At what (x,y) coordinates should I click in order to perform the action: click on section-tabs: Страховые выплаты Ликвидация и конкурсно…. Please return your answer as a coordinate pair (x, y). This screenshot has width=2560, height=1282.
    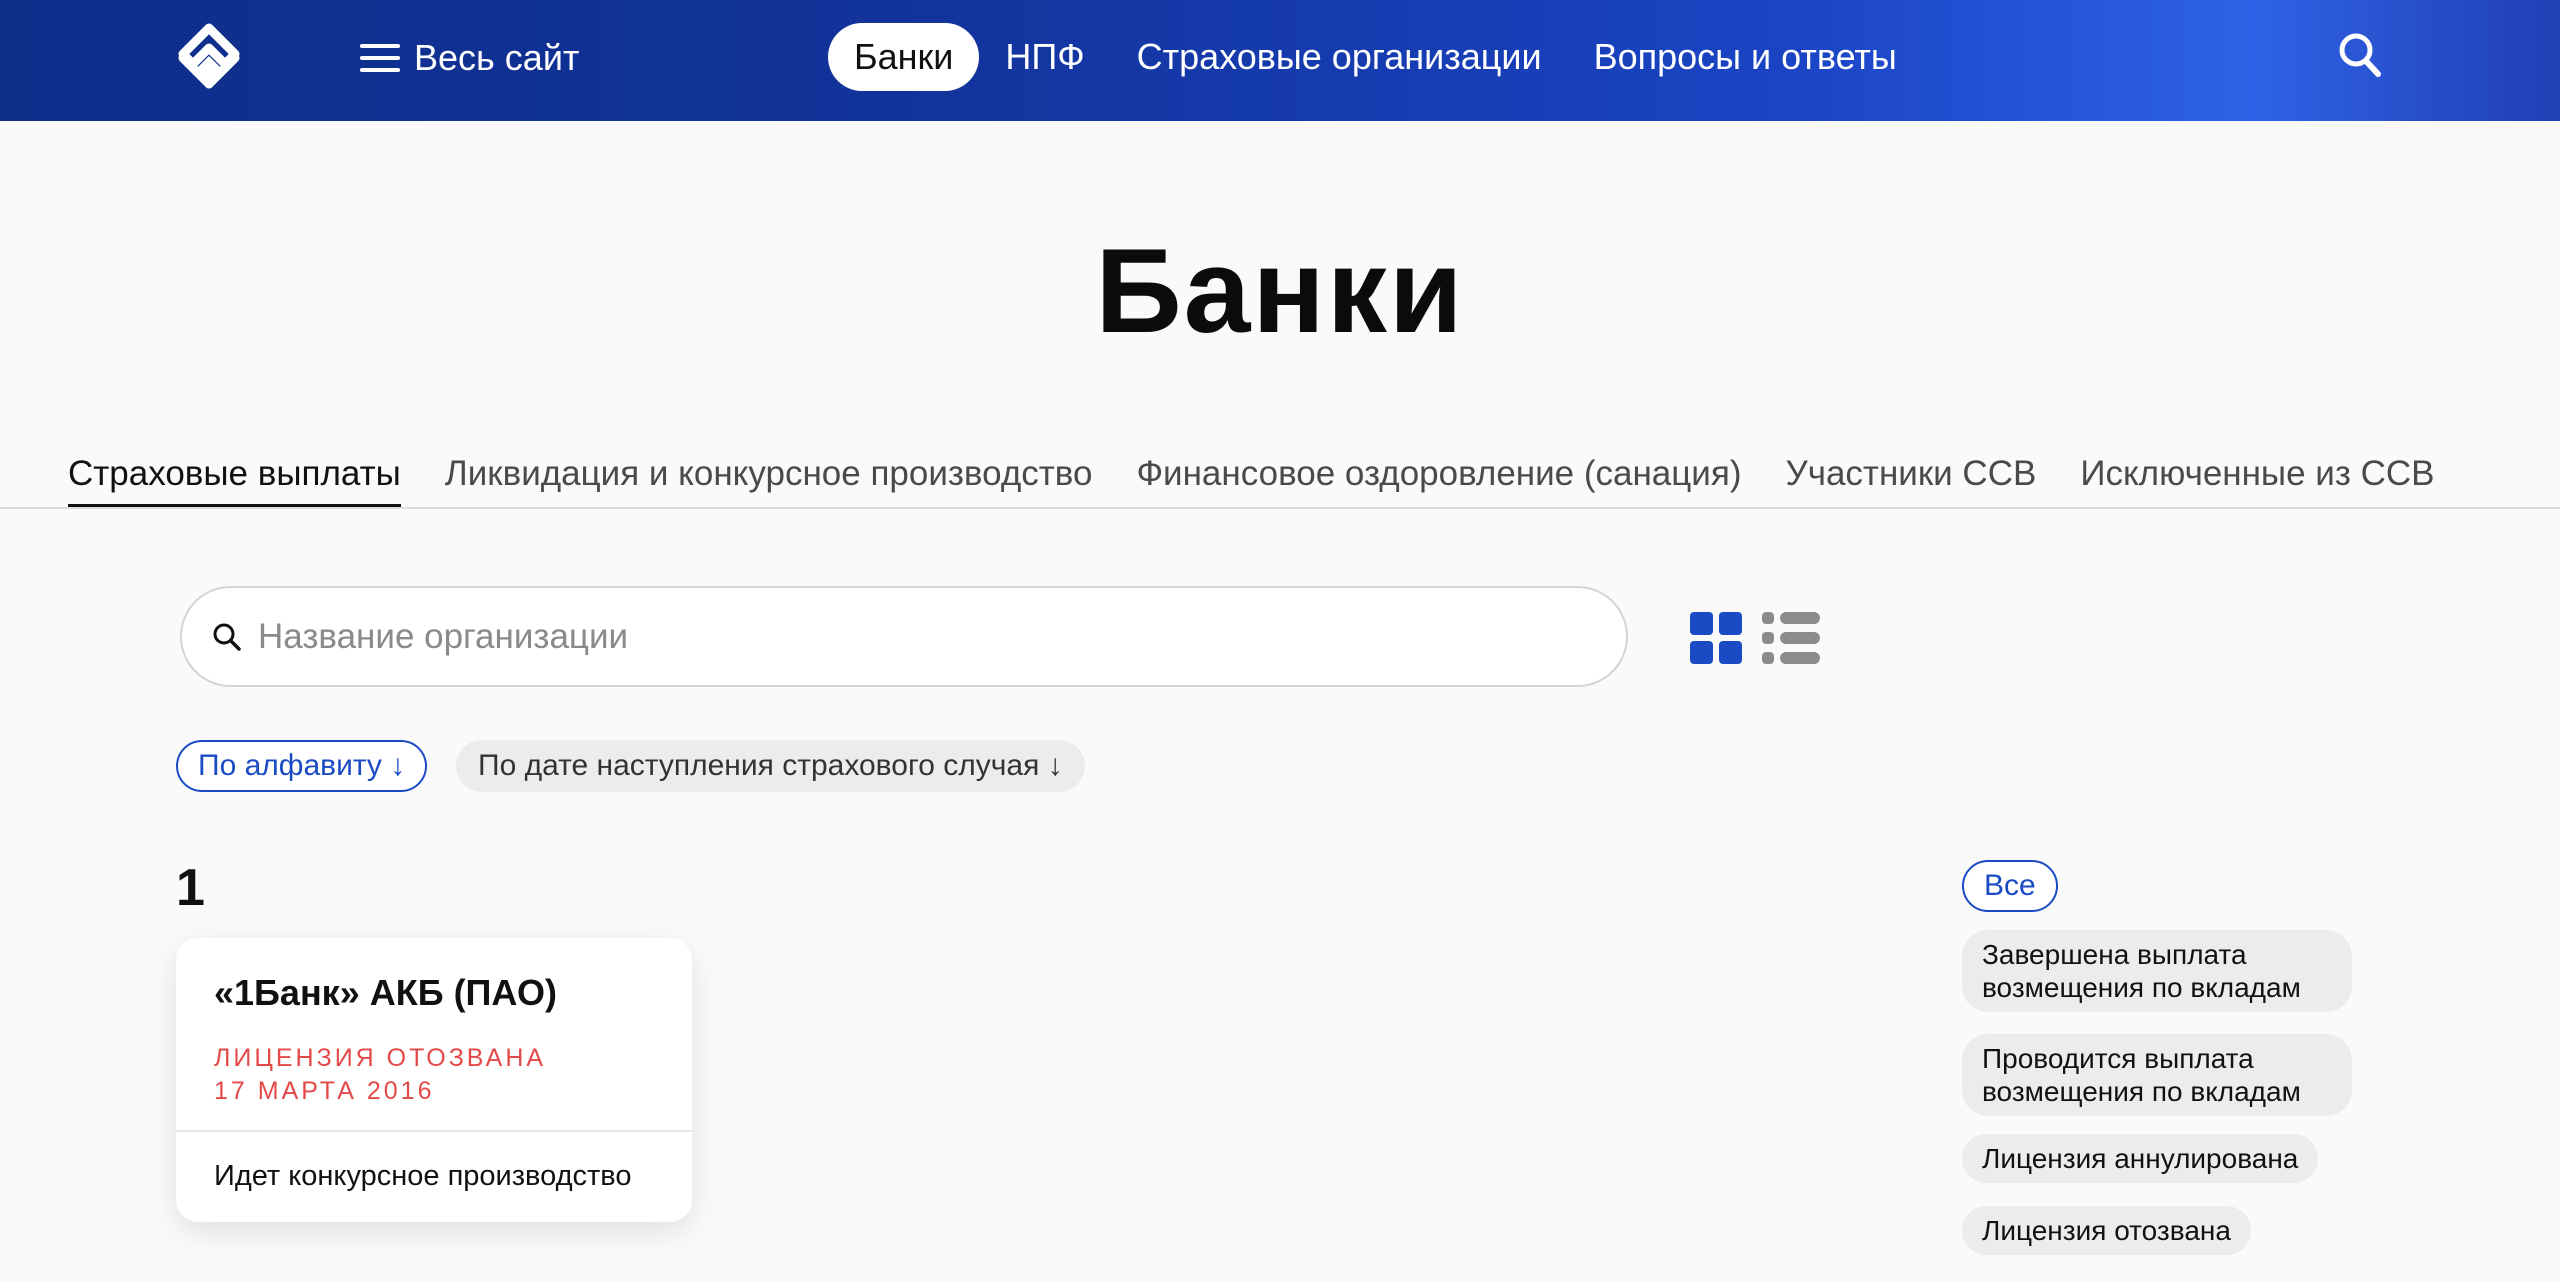
    Looking at the image, I should click on (1251, 478).